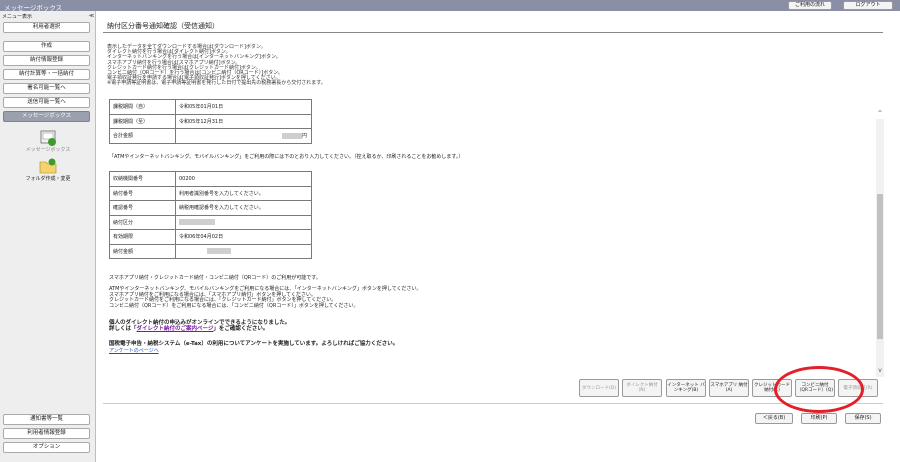  What do you see at coordinates (46, 60) in the screenshot?
I see `sidebar-item-payment-registration: 納付情報登録` at bounding box center [46, 60].